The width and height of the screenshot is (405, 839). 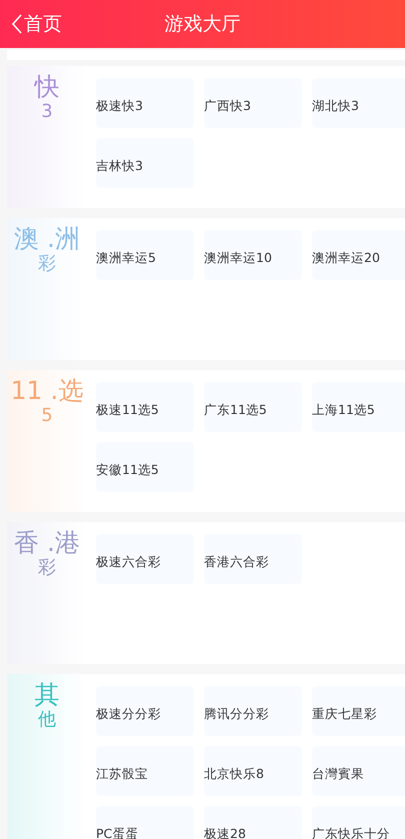 I want to click on game-tile: 湖北快3, so click(x=358, y=103).